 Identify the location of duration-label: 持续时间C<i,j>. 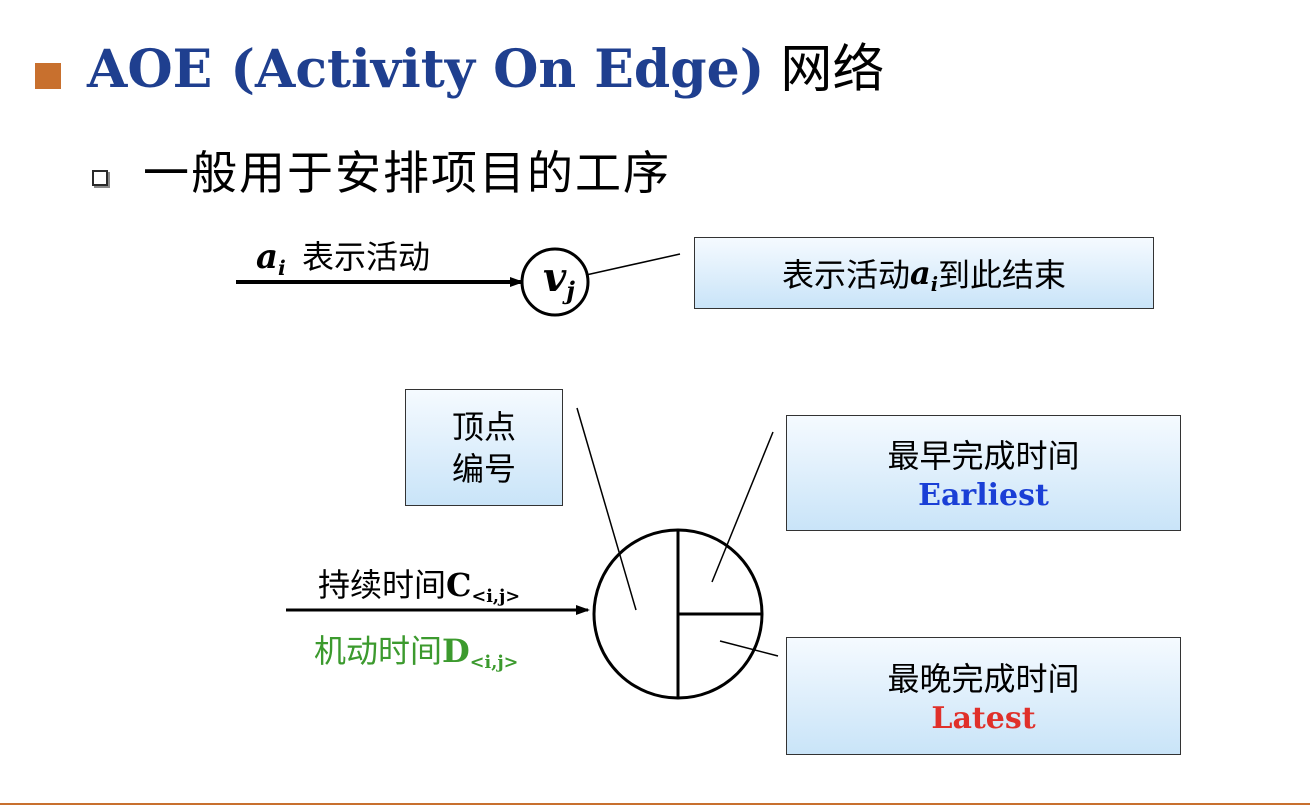
(419, 587).